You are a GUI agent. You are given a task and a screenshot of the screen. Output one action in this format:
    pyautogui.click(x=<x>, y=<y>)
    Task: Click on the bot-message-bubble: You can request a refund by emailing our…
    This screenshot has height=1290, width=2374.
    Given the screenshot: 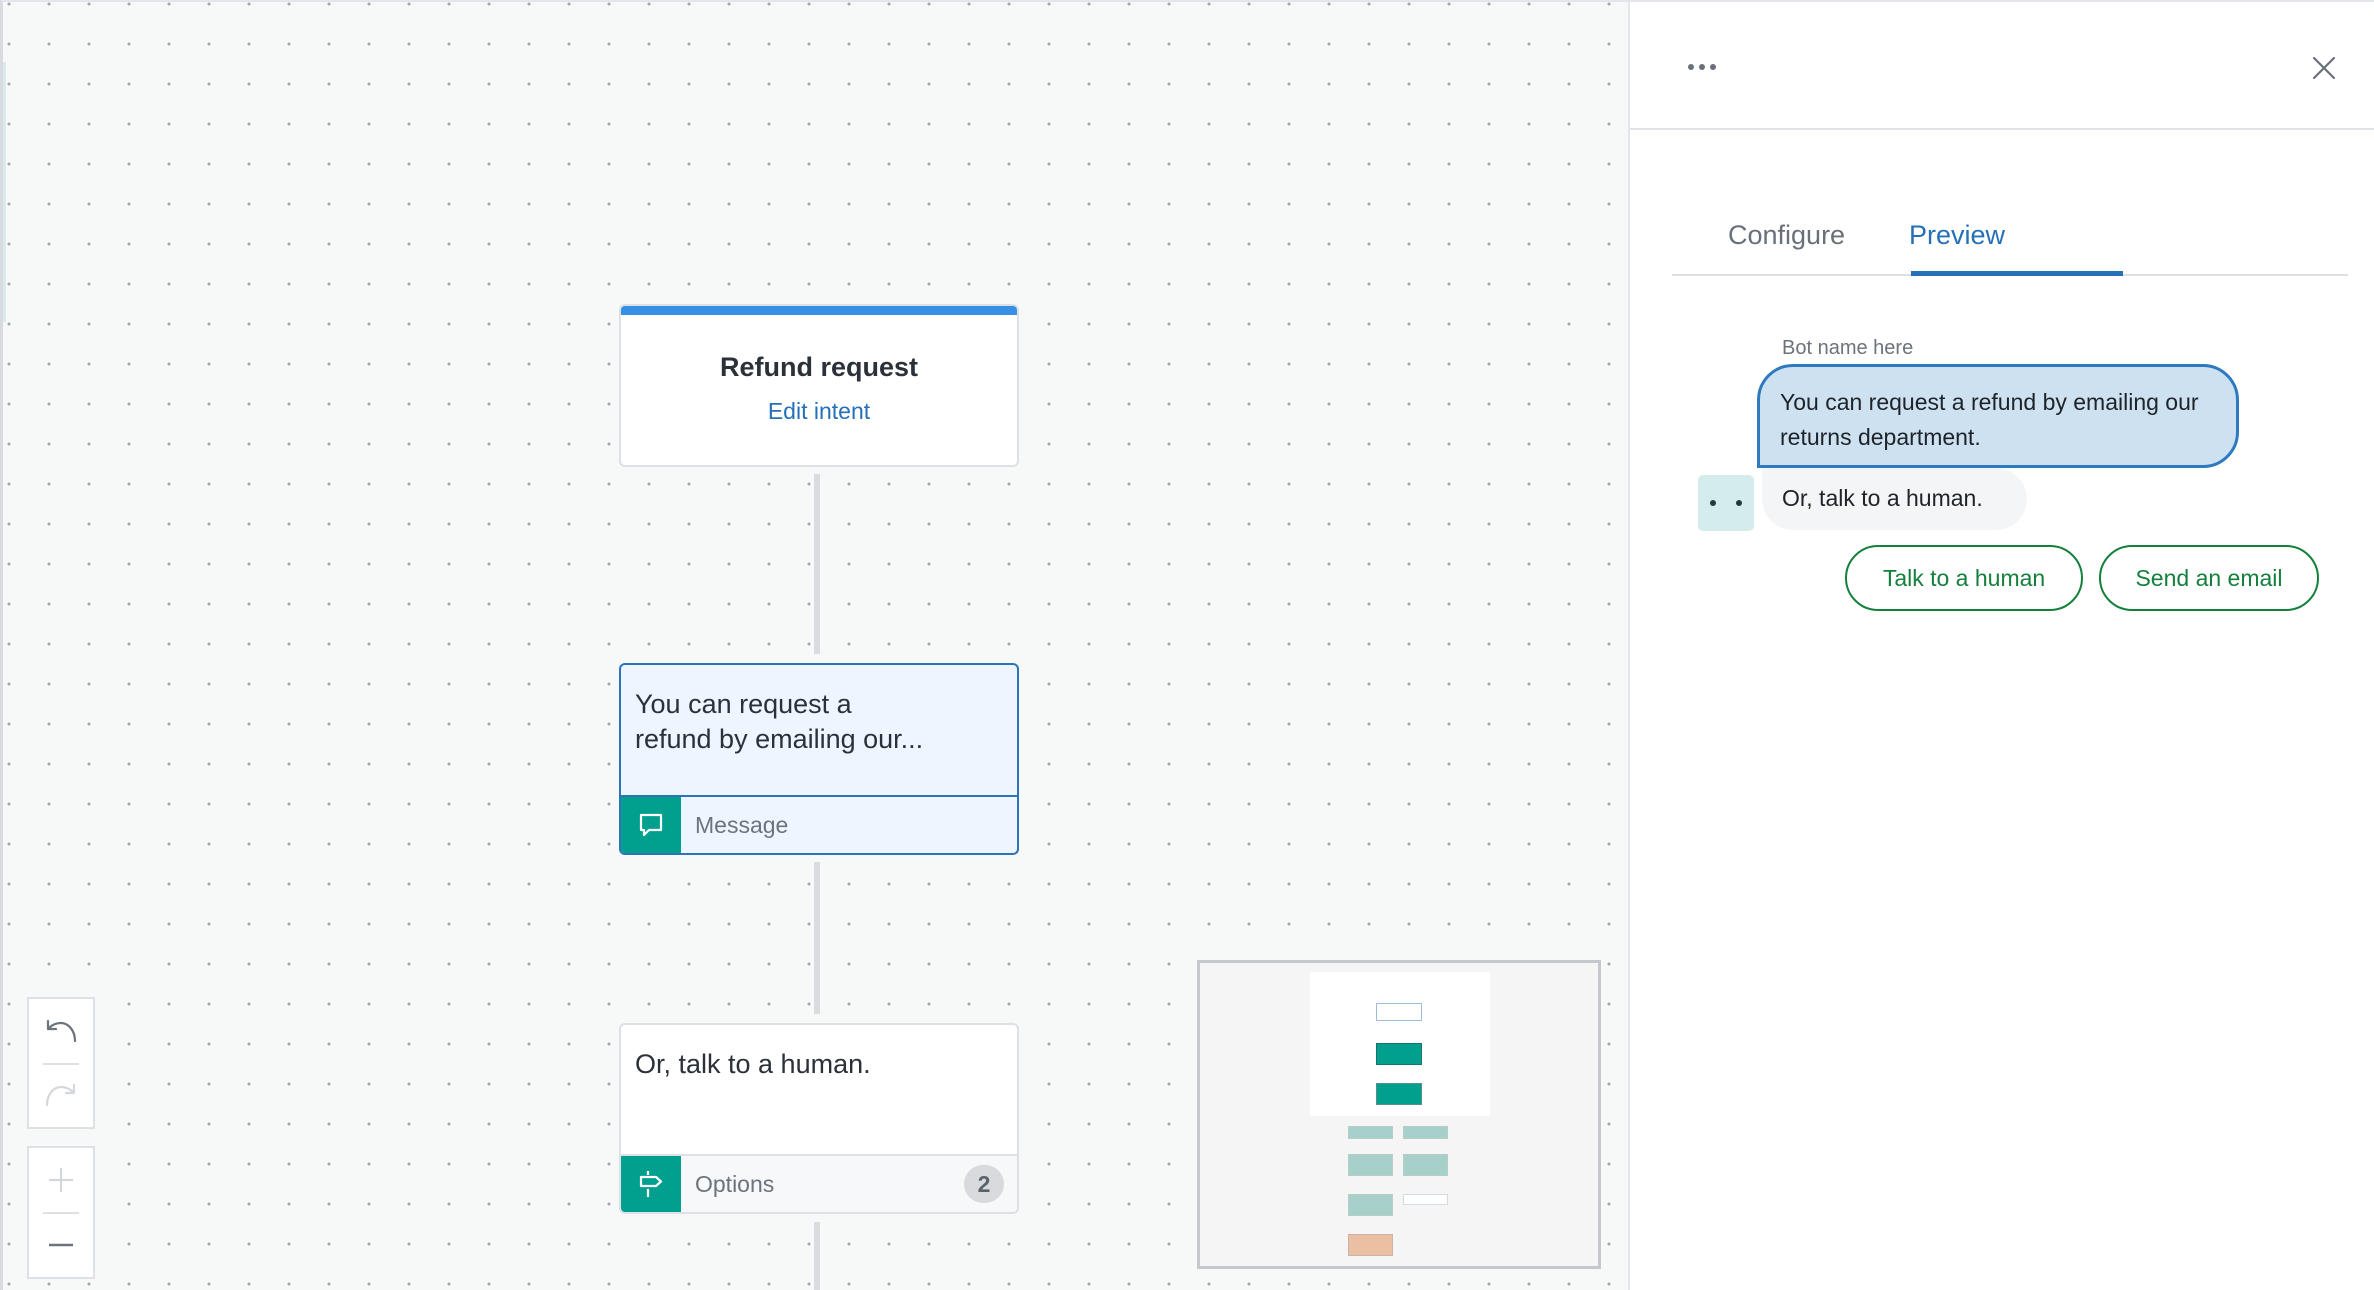 What is the action you would take?
    pyautogui.click(x=1998, y=416)
    